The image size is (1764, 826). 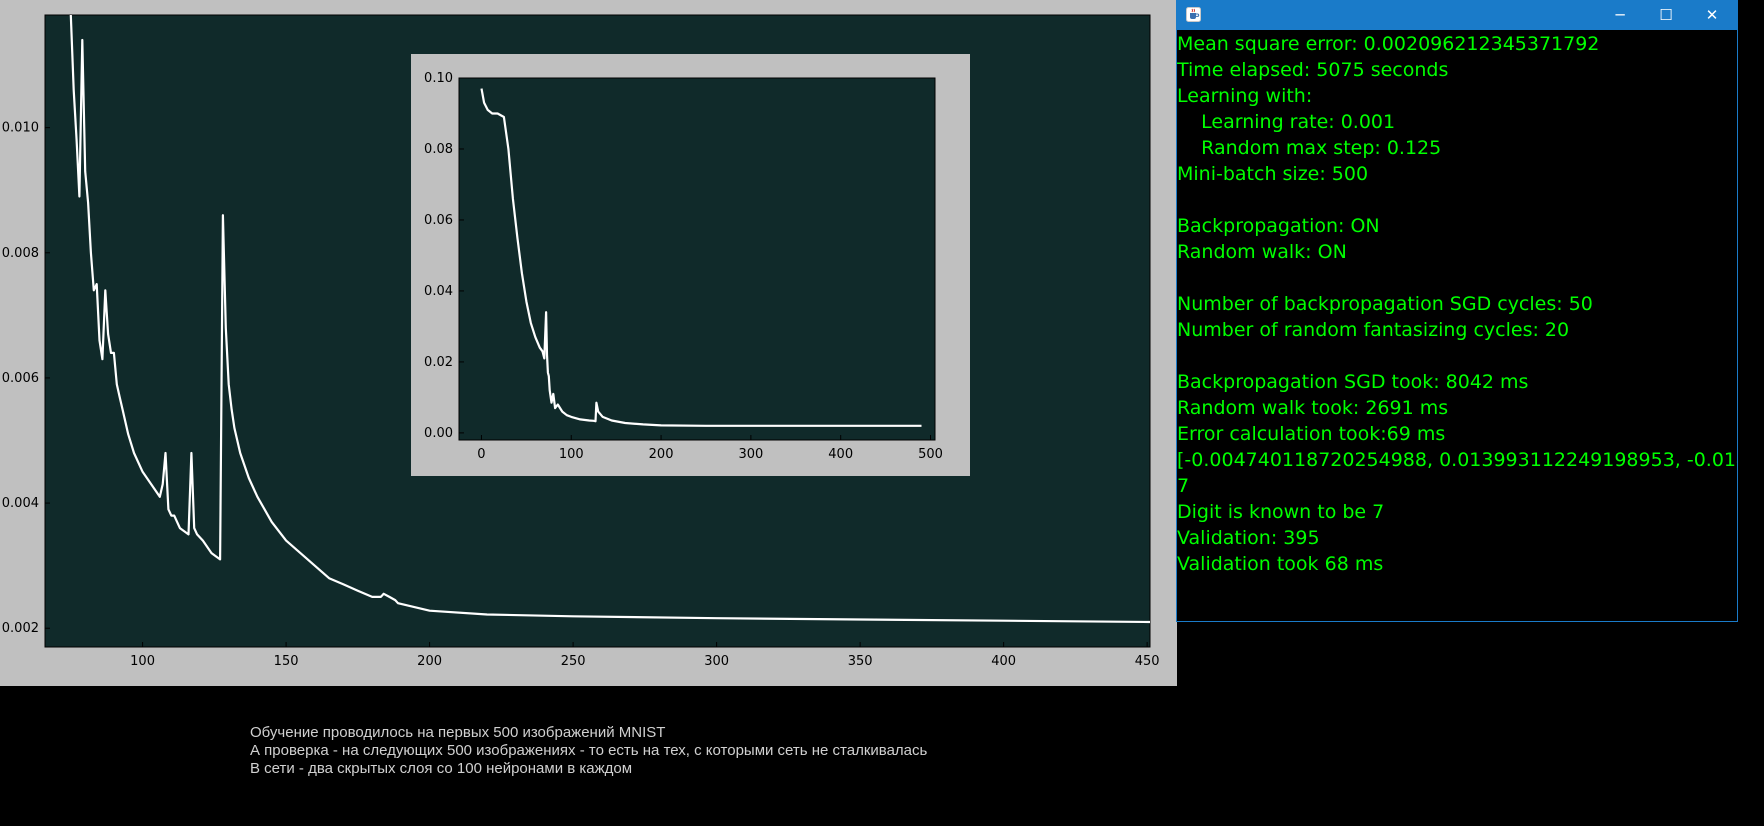 What do you see at coordinates (1278, 226) in the screenshot?
I see `console-line: Backpropagation: ON` at bounding box center [1278, 226].